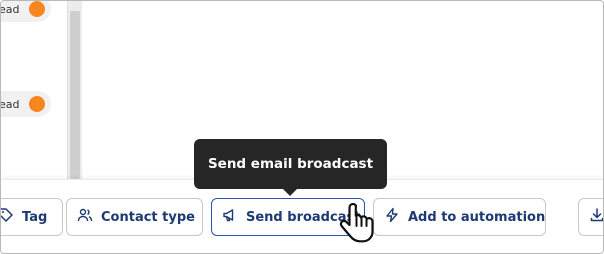 The height and width of the screenshot is (254, 604). I want to click on vertical-scrollbar, so click(75, 90).